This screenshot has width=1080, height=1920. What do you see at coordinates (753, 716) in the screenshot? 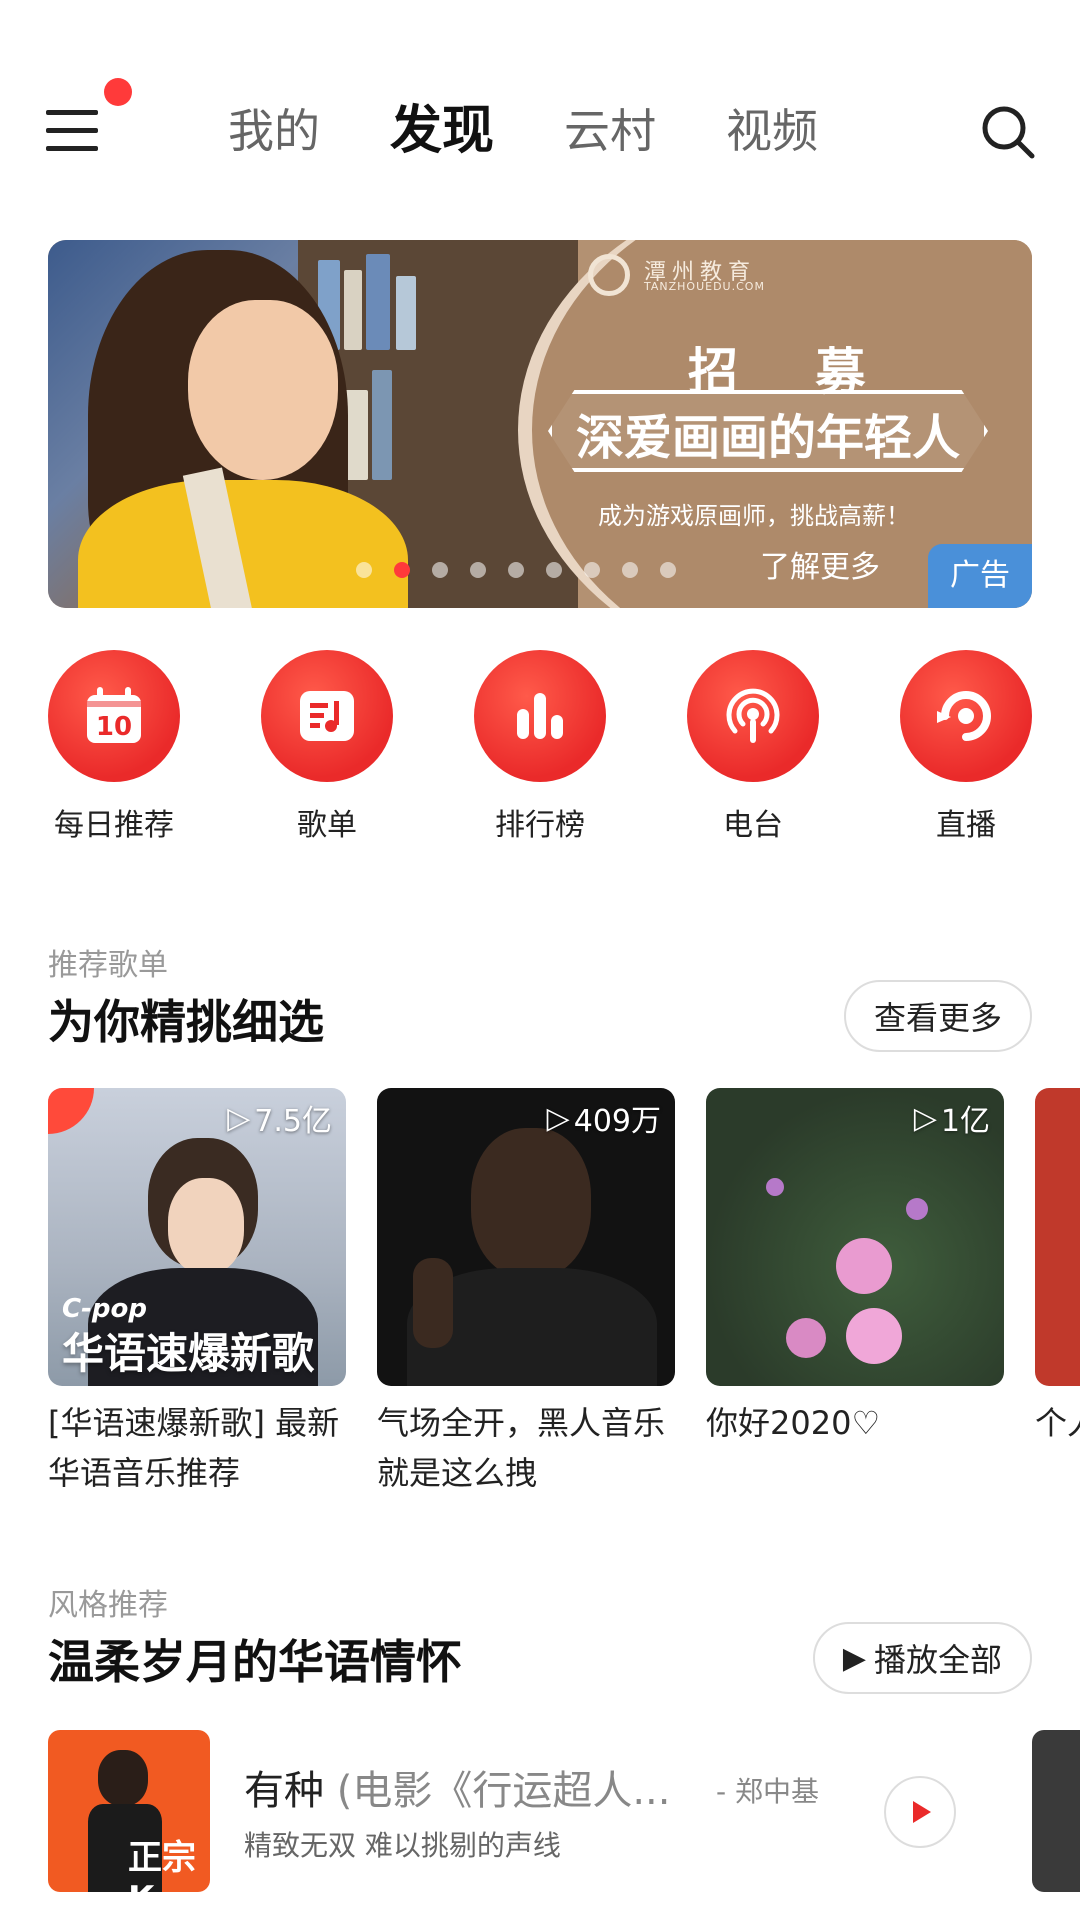
I see `radio-icon` at bounding box center [753, 716].